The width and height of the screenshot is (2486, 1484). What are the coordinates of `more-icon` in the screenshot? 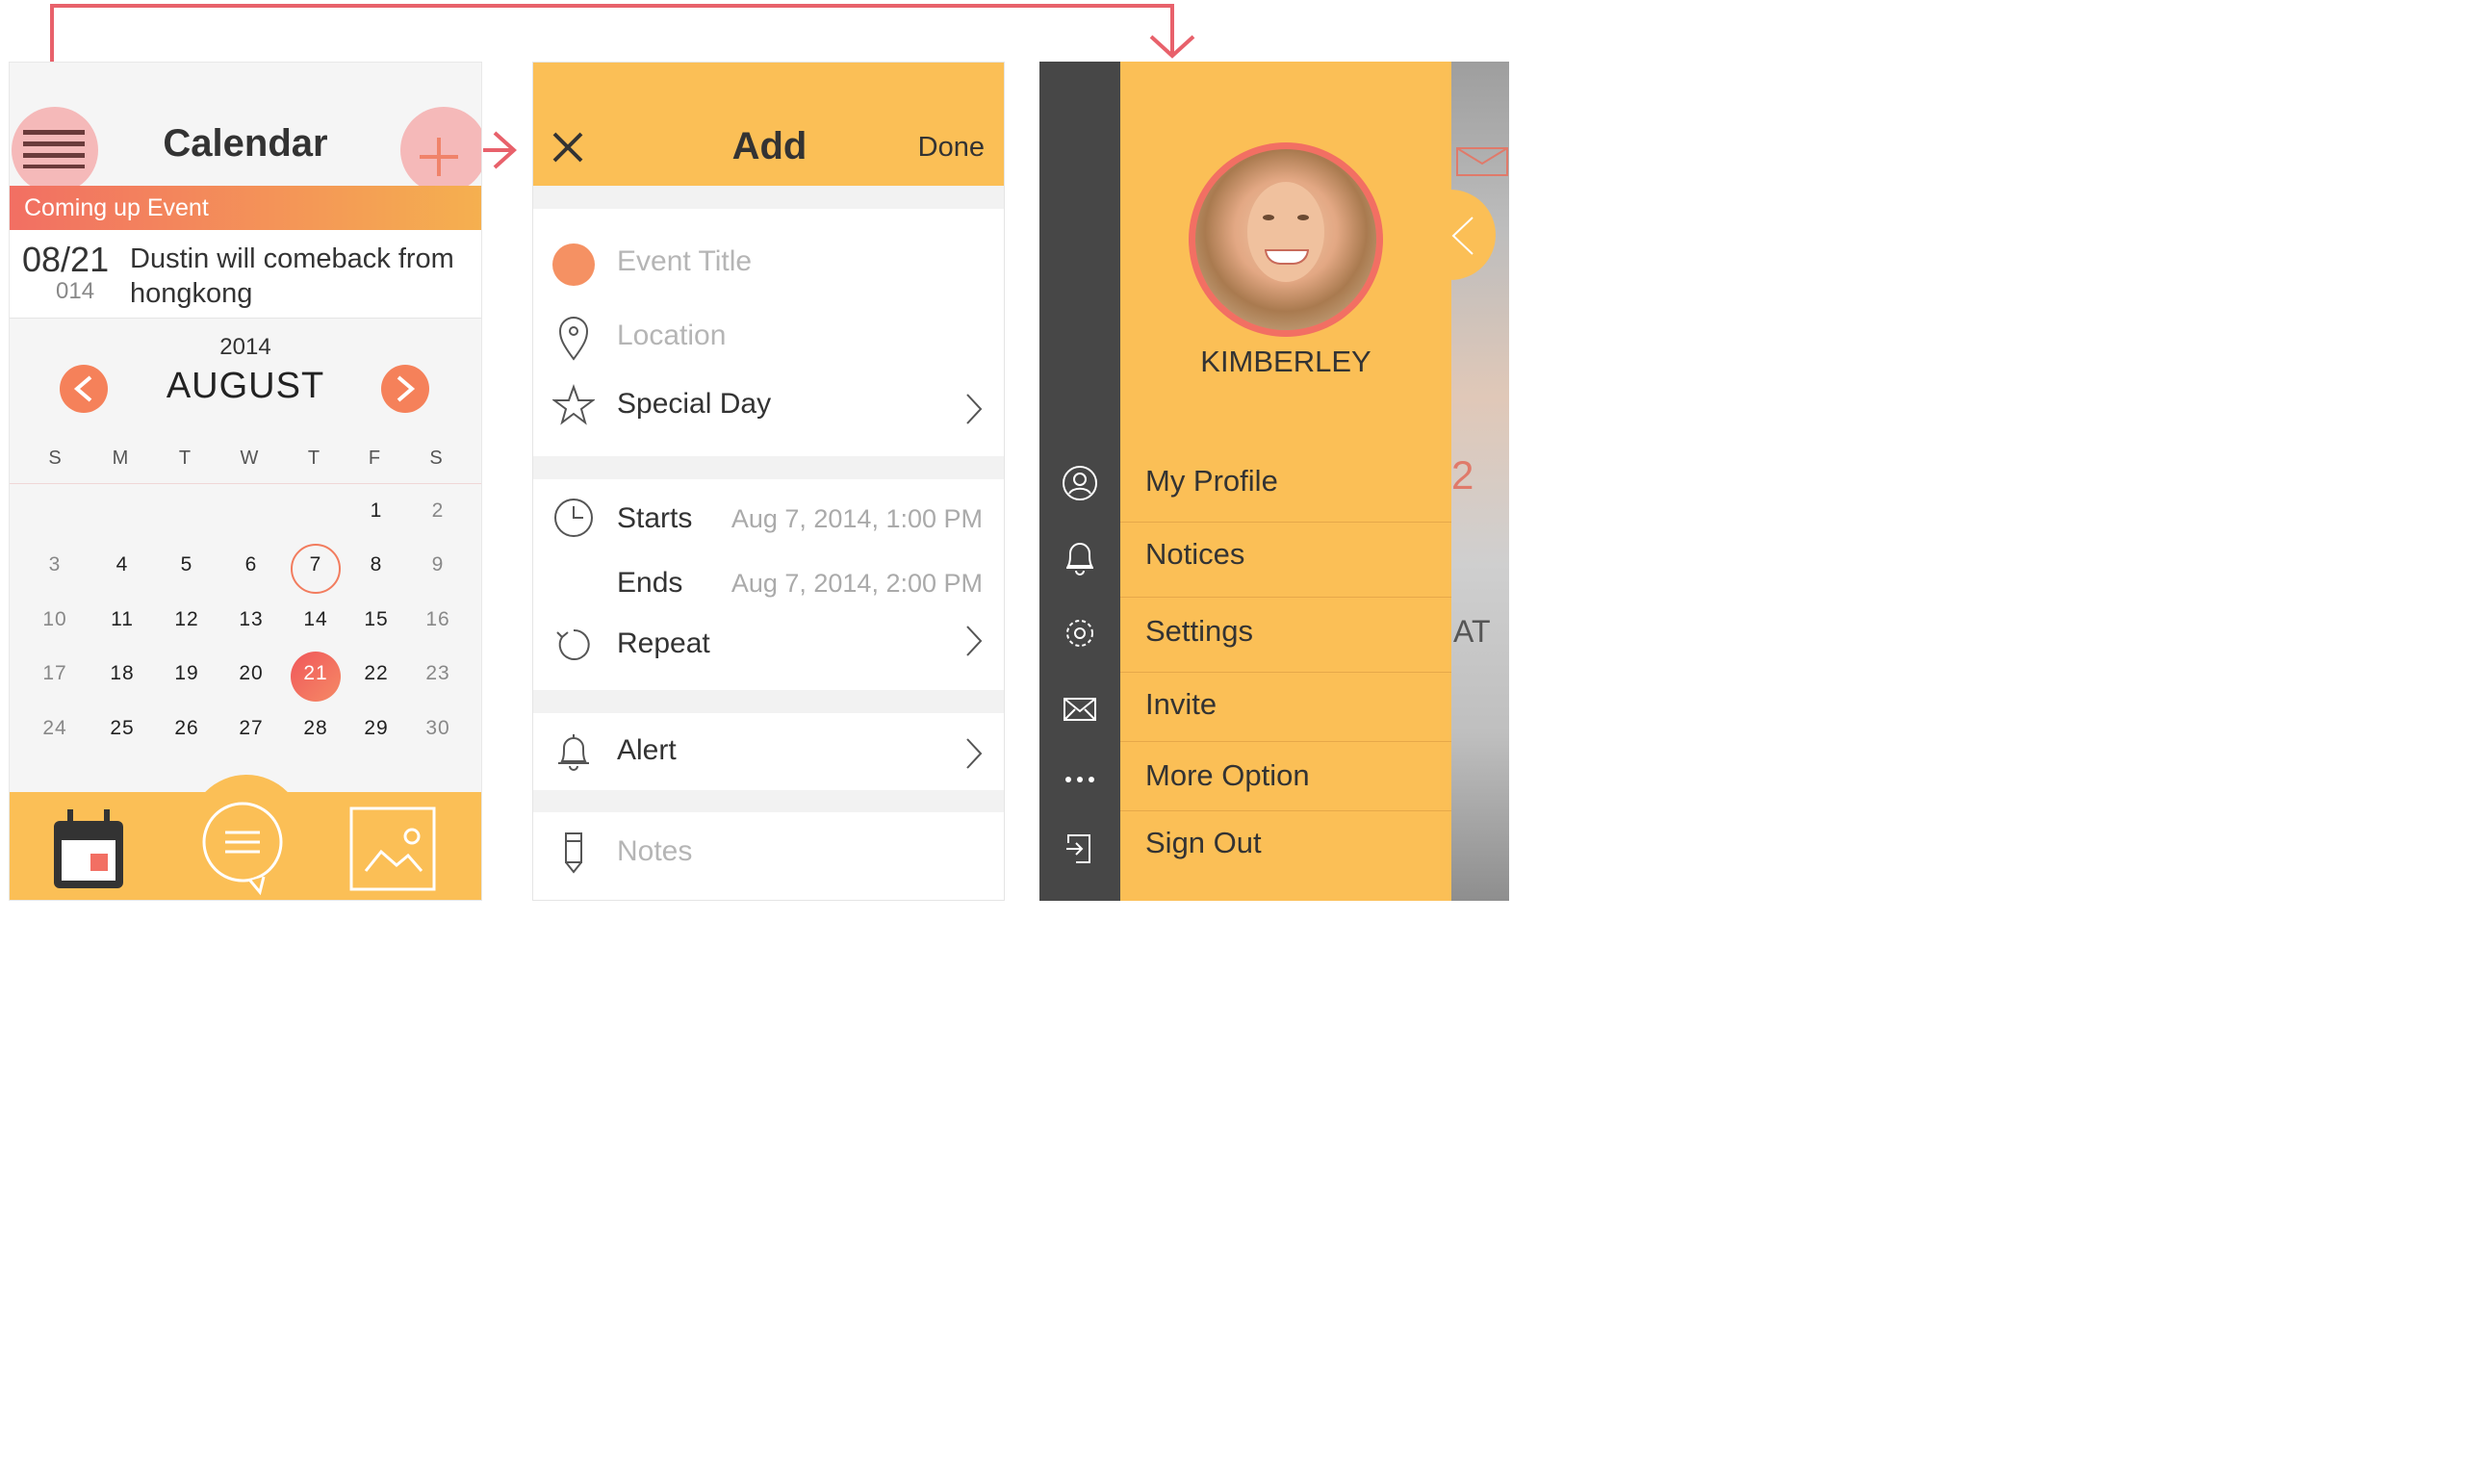 It's located at (1080, 780).